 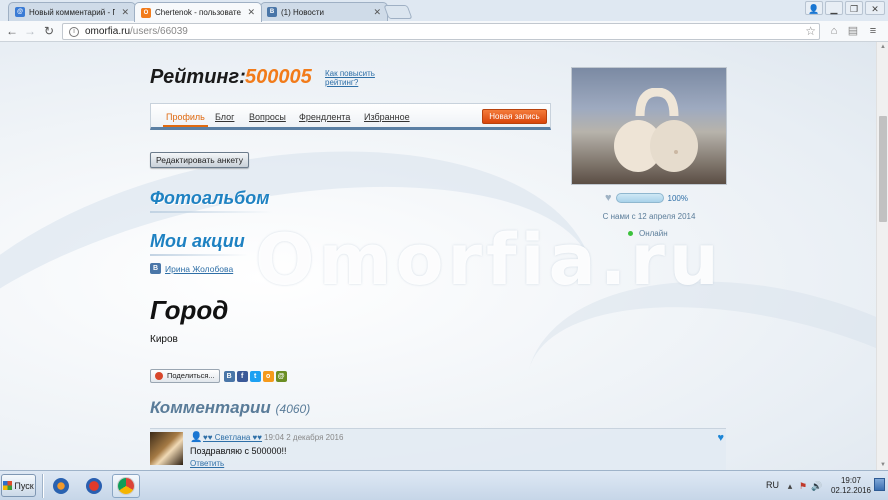 What do you see at coordinates (164, 339) in the screenshot?
I see `city-value: Киров` at bounding box center [164, 339].